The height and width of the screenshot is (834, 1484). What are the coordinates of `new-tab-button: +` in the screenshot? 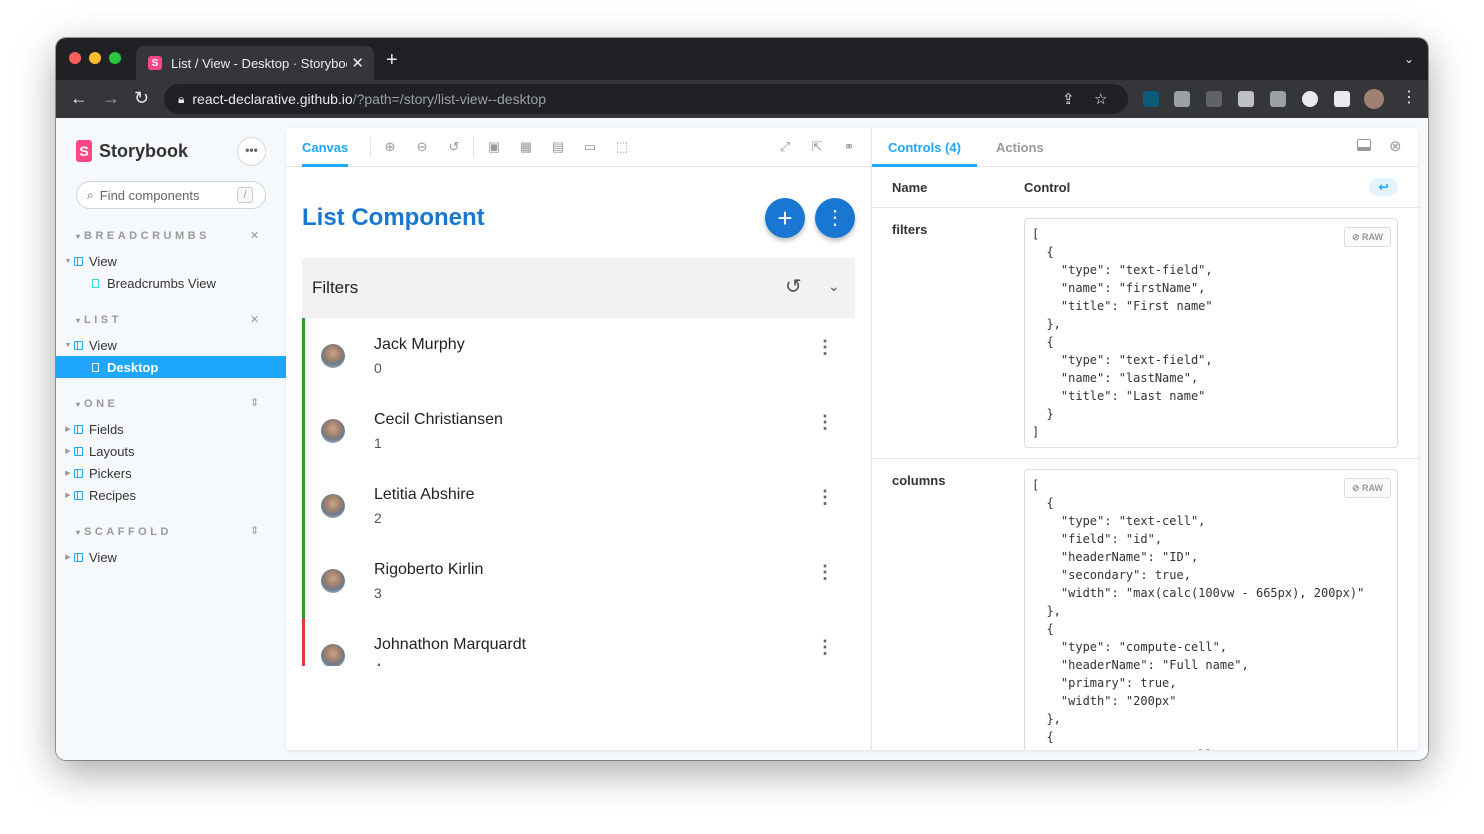 It's located at (392, 60).